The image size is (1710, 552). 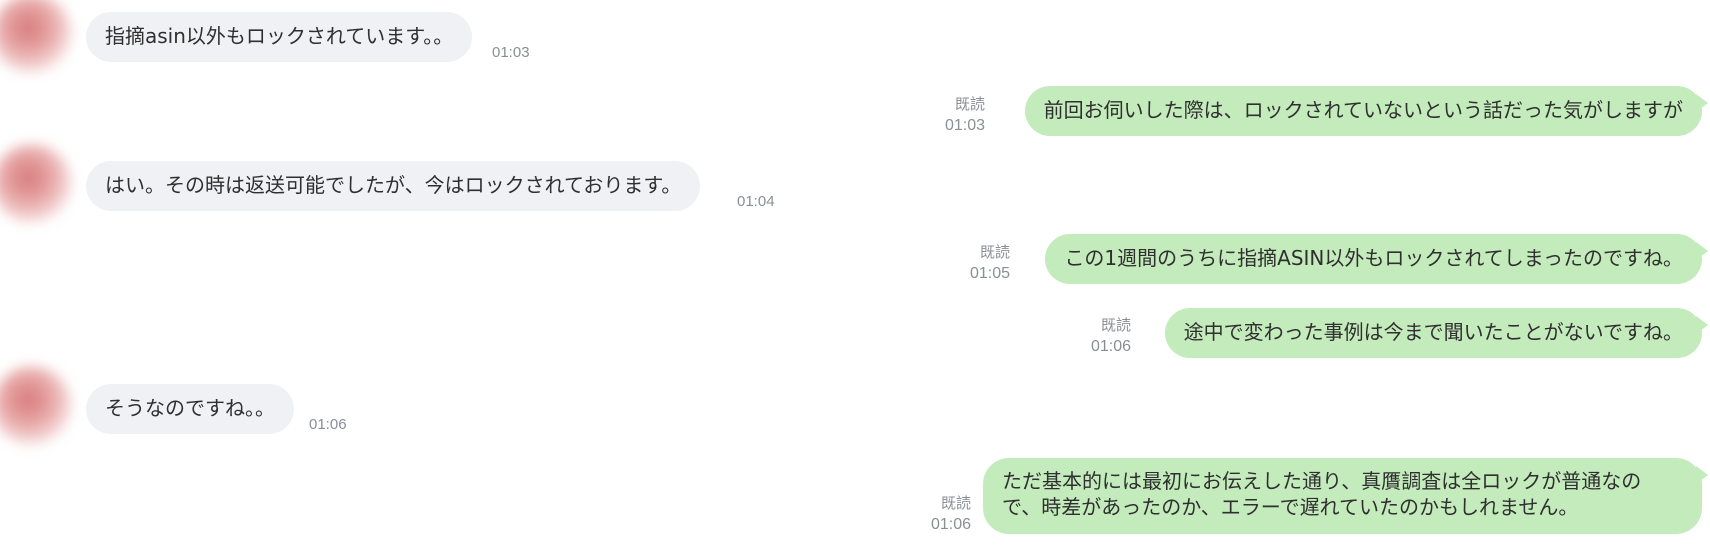 I want to click on incoming-message-bubble: そうなのですね。。, so click(x=190, y=409).